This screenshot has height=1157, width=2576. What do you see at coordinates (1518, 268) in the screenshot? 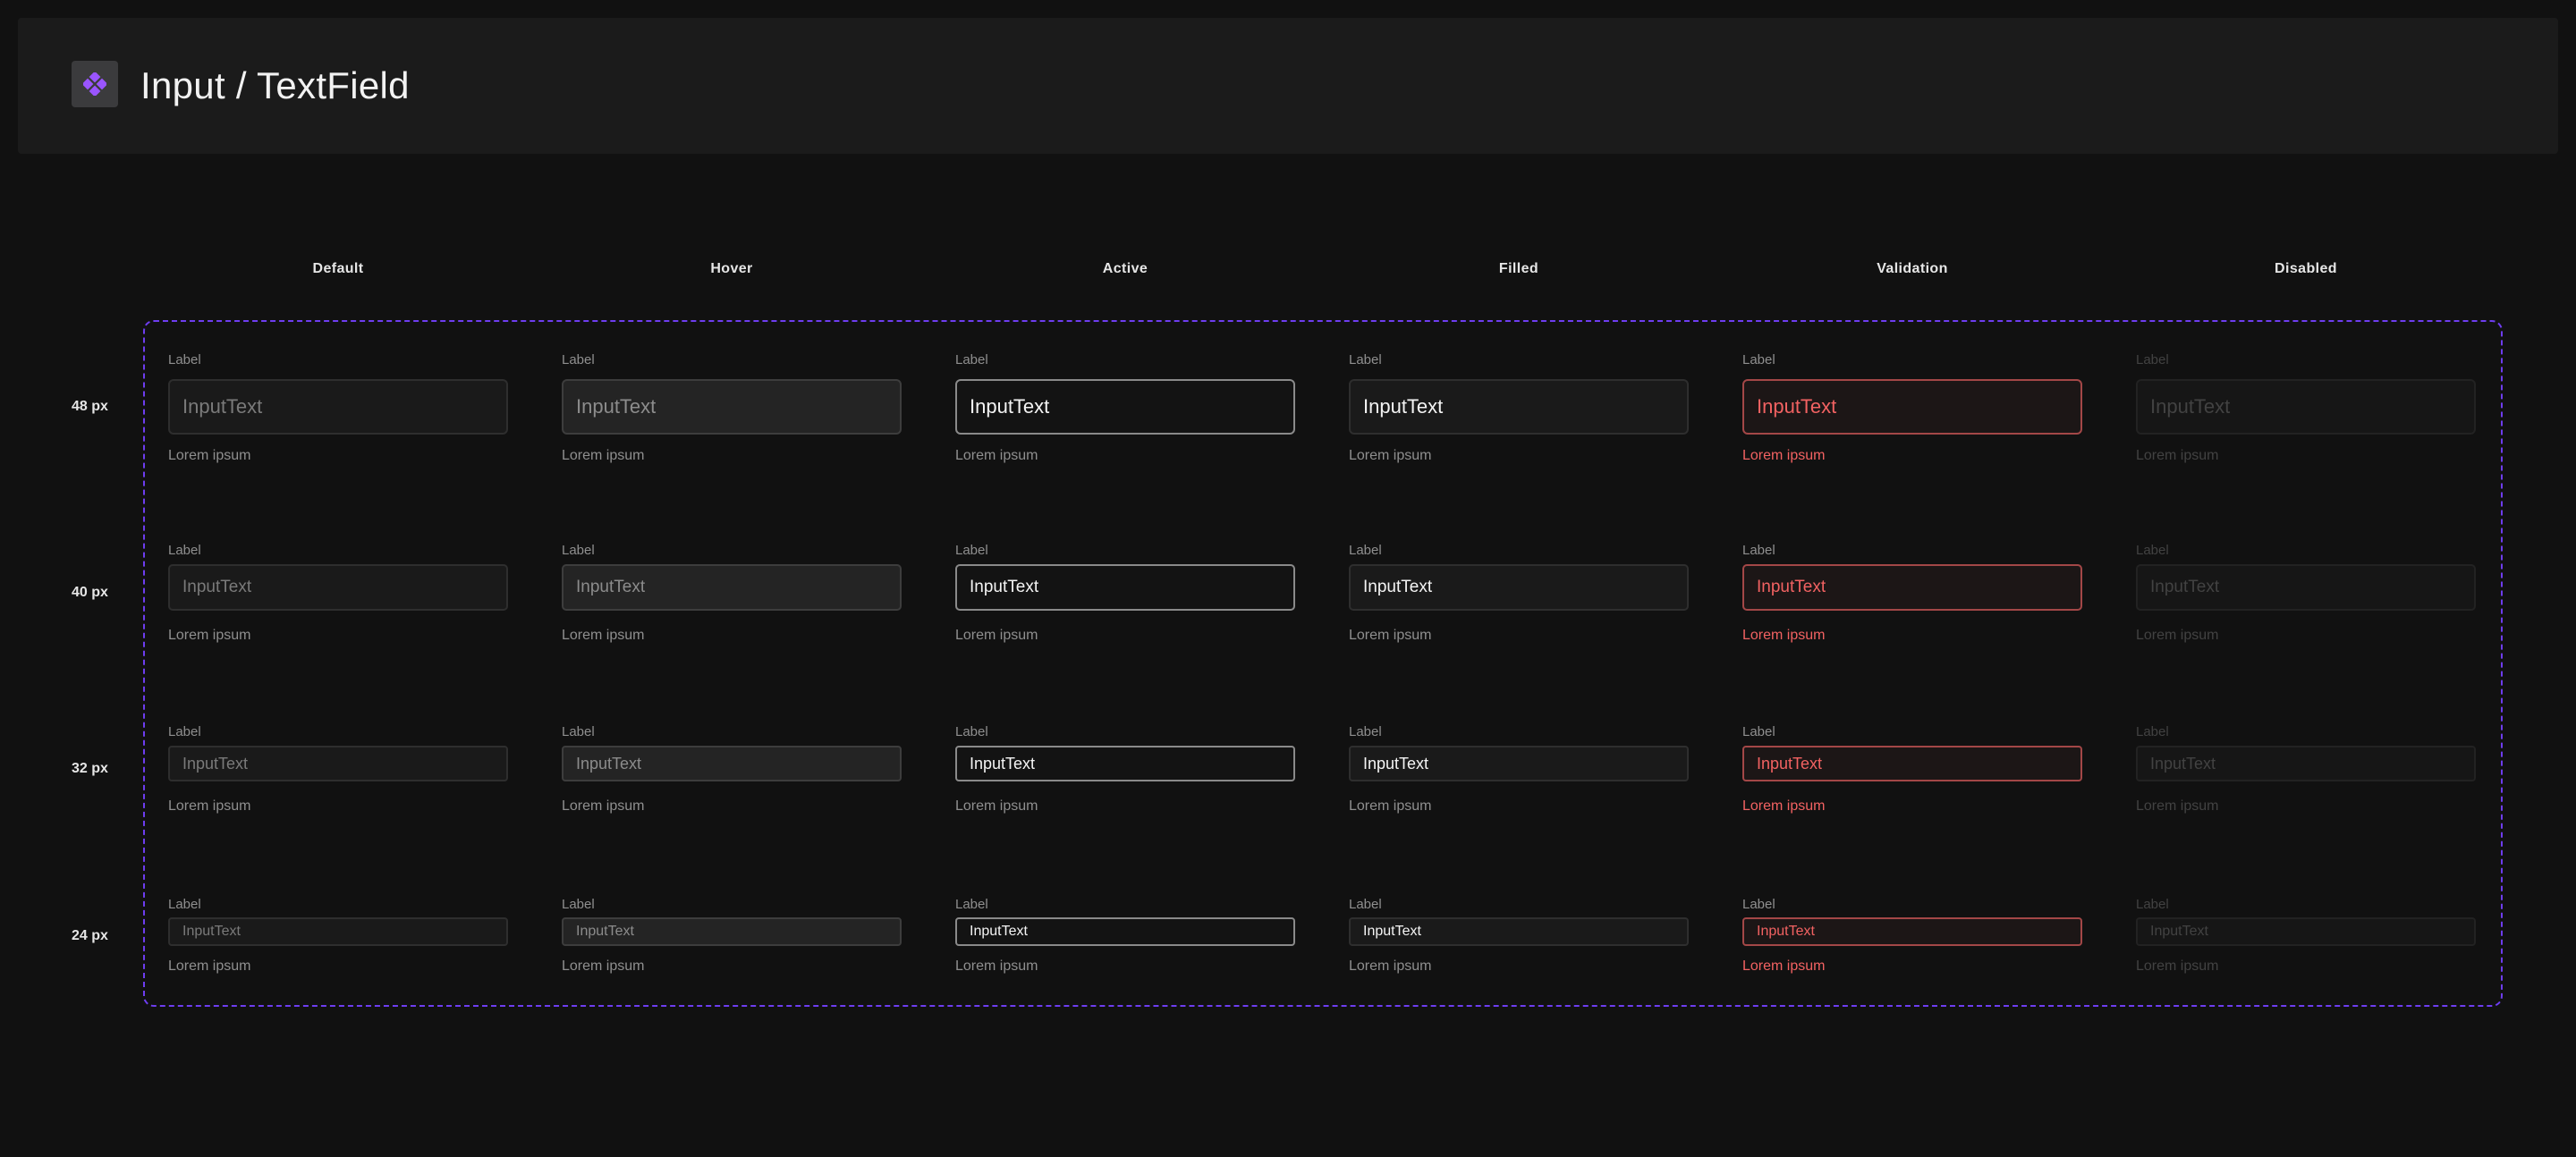
I see `column-header-filled: Filled` at bounding box center [1518, 268].